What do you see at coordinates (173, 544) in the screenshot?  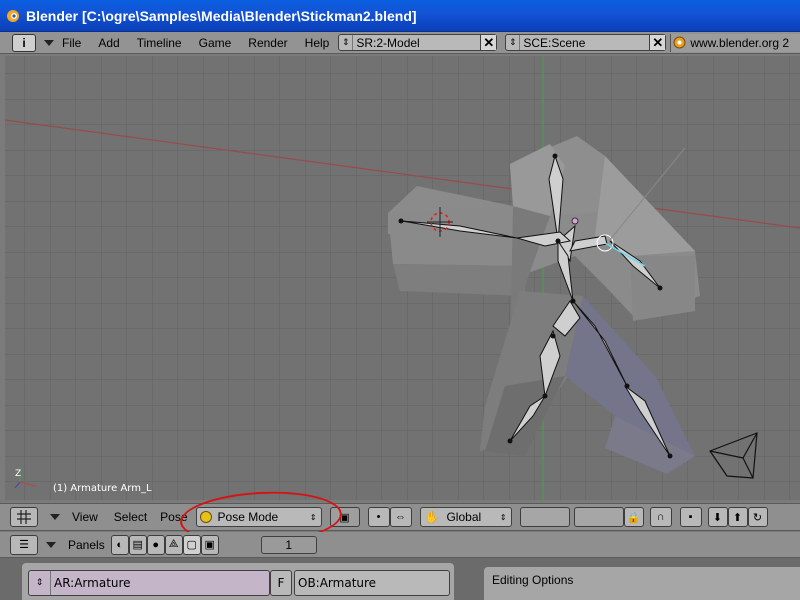 I see `object-tab-icon: ⟁` at bounding box center [173, 544].